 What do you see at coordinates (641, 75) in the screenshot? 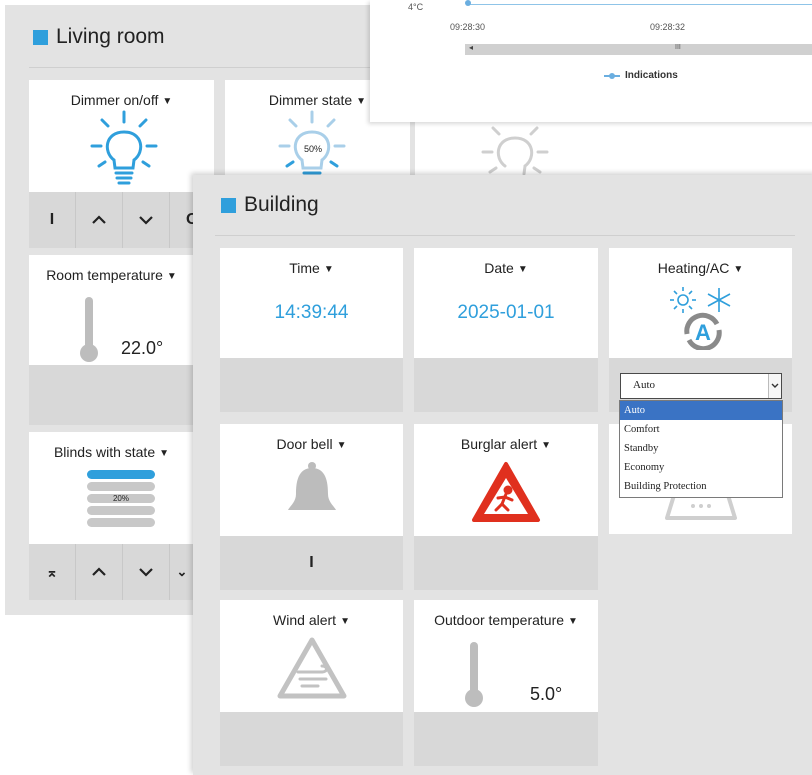
I see `chart-legend: Indications` at bounding box center [641, 75].